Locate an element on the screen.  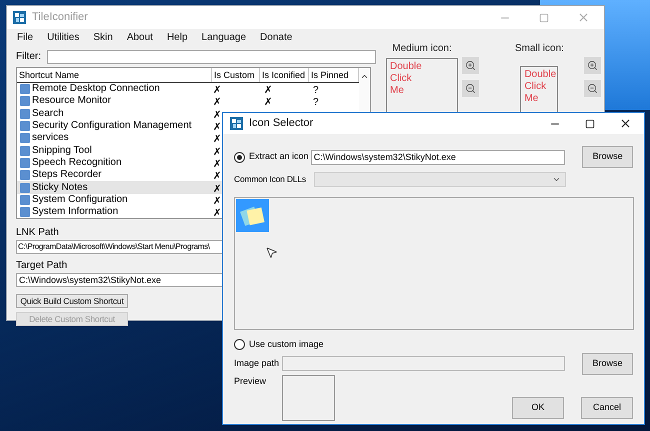
table-cell: System Configuration is located at coordinates (80, 200).